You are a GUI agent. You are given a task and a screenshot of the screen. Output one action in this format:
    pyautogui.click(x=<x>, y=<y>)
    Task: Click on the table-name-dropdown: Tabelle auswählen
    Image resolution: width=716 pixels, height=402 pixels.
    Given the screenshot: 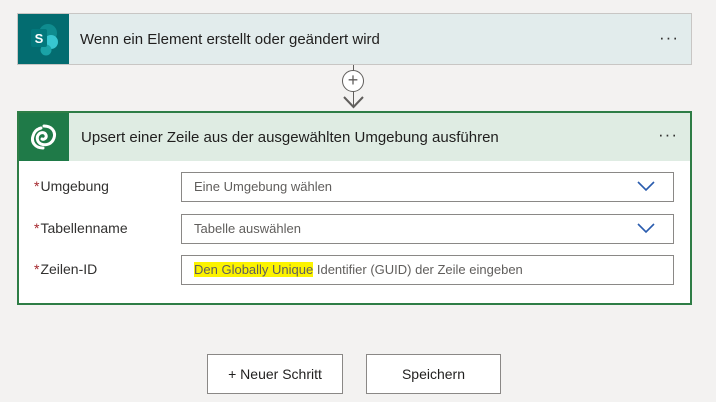 What is the action you would take?
    pyautogui.click(x=427, y=229)
    